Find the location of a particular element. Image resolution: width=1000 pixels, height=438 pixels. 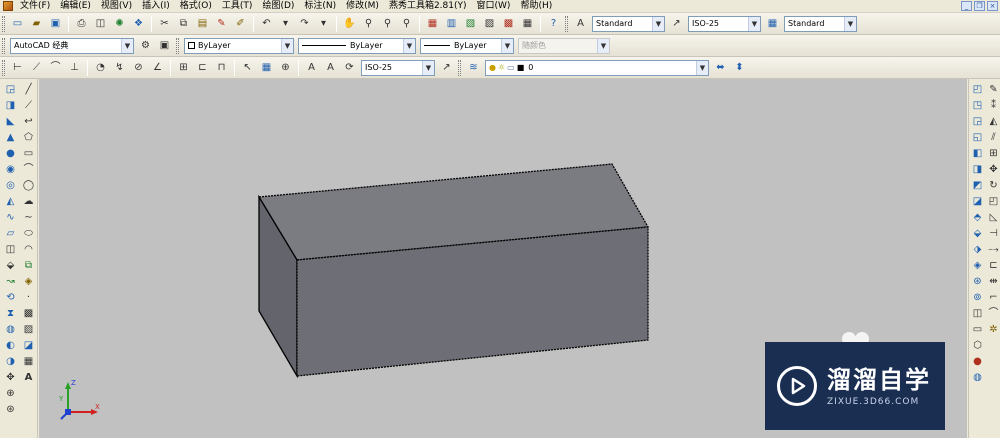

conceptual-style-icon: ◍ is located at coordinates (977, 377).